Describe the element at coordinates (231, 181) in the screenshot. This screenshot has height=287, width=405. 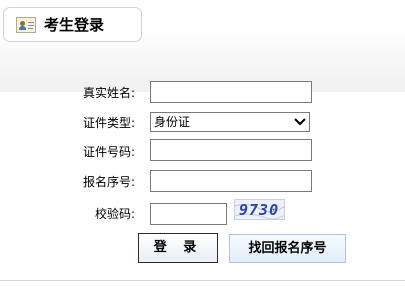
I see `reg-number-input` at that location.